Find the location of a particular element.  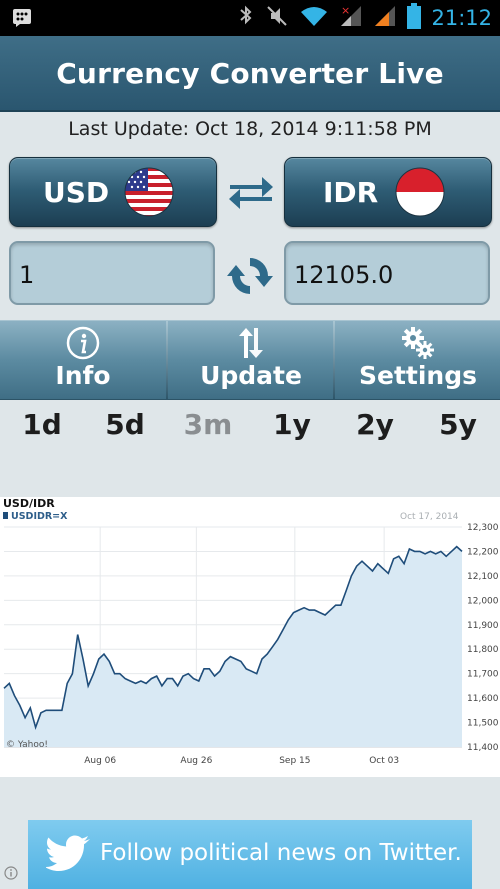

info-button: Info is located at coordinates (83, 360).